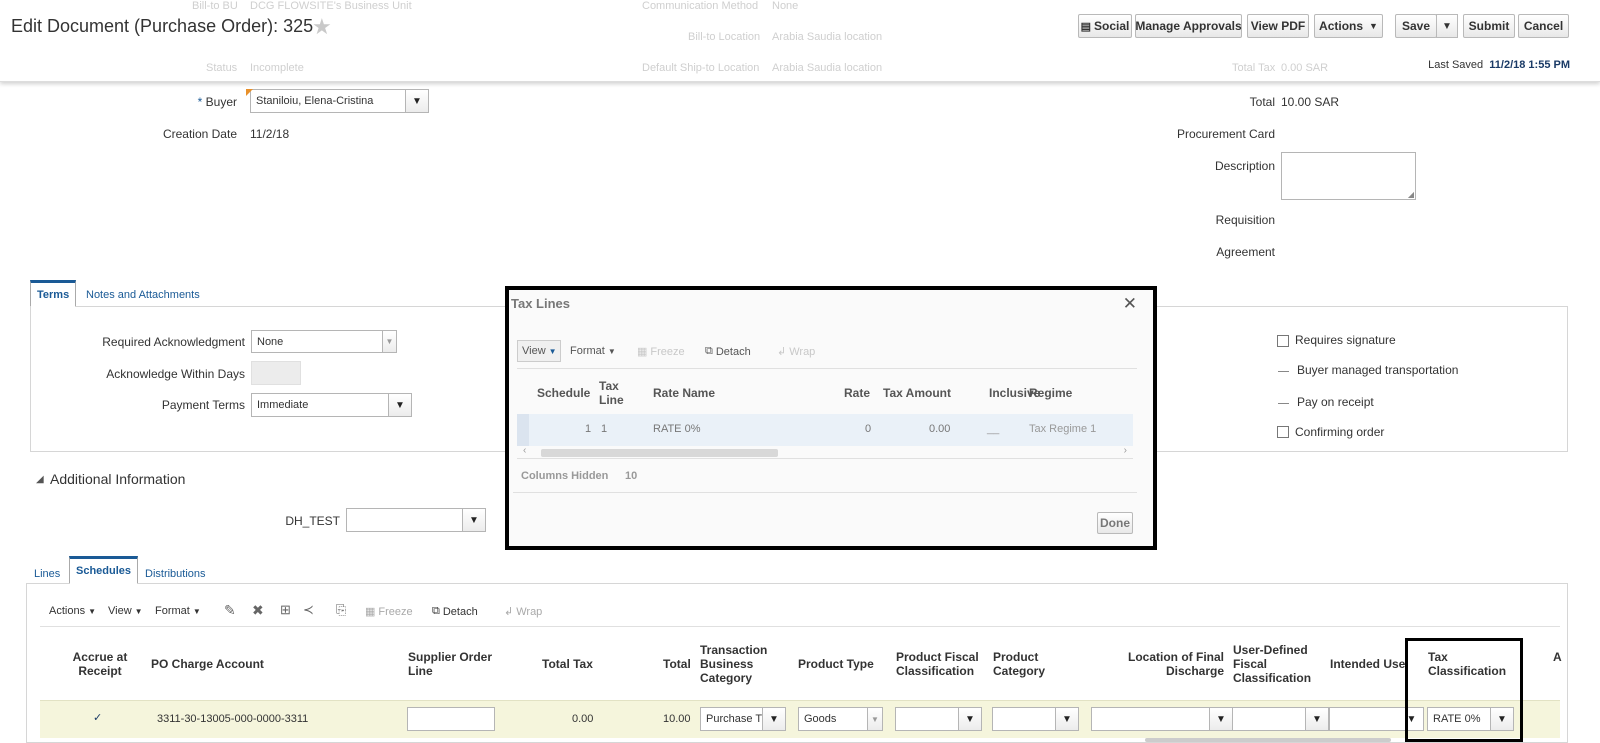 This screenshot has height=743, width=1600. What do you see at coordinates (341, 610) in the screenshot?
I see `export-icon: ⎘` at bounding box center [341, 610].